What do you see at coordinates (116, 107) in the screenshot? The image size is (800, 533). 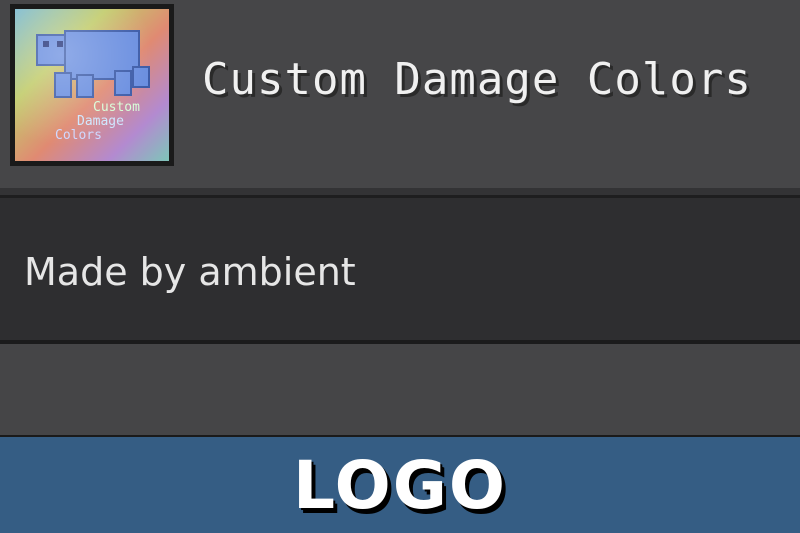 I see `icon-text-line-1: Custom` at bounding box center [116, 107].